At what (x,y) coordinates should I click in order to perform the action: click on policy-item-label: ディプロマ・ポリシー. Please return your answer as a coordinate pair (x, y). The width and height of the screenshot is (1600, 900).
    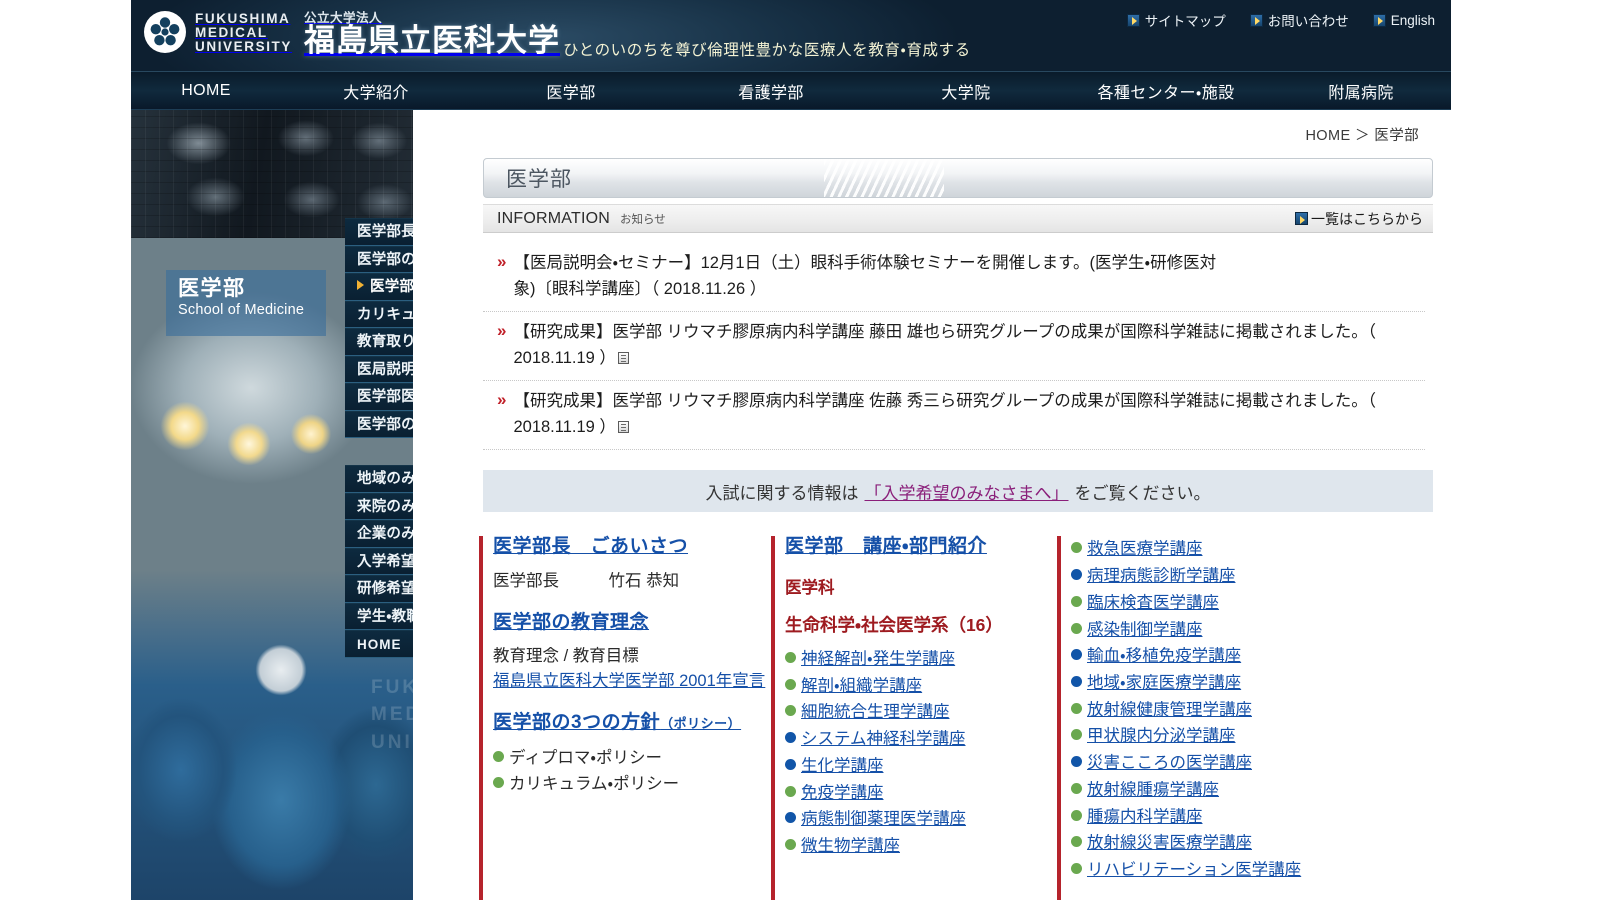
    Looking at the image, I should click on (585, 757).